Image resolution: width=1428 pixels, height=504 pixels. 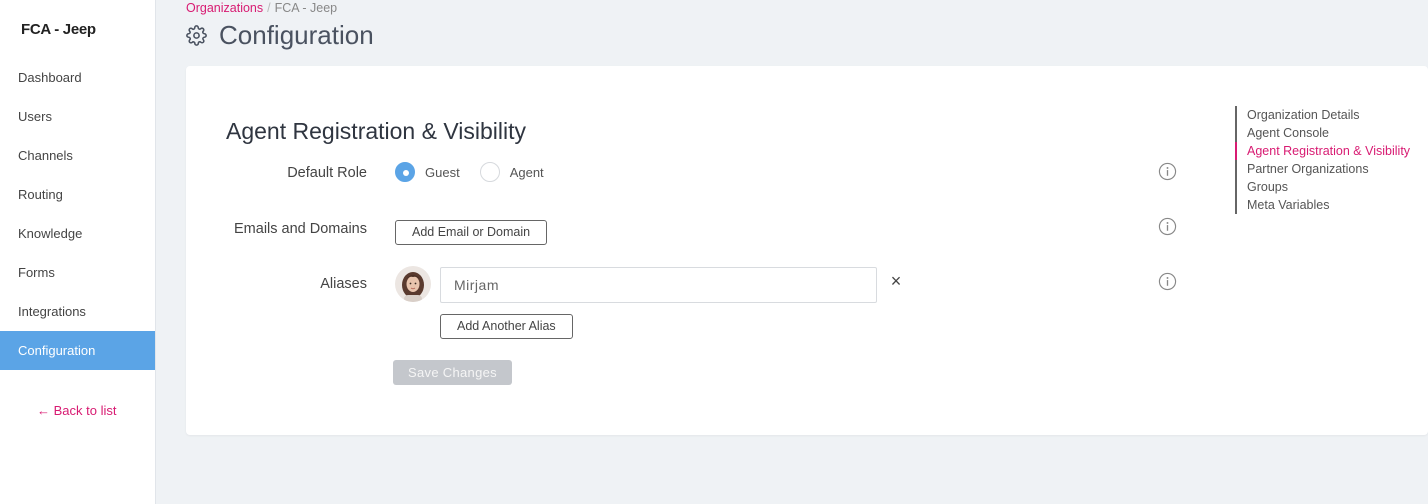 I want to click on page-title: Configuration, so click(x=296, y=35).